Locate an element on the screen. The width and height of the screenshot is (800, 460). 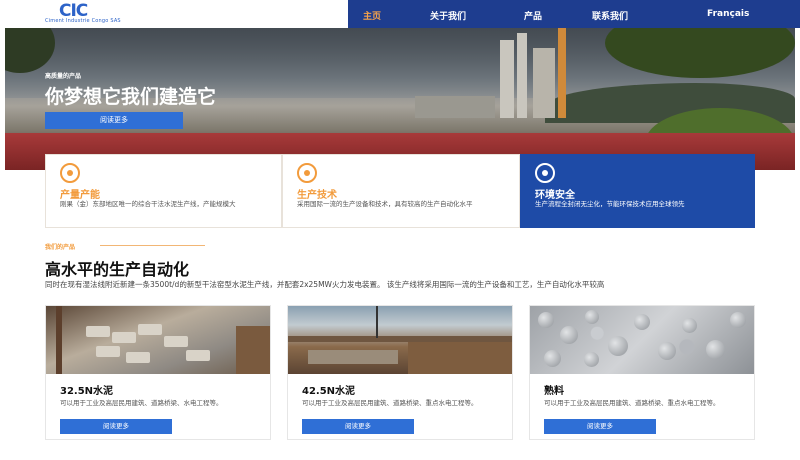
nav-item-products: 产品 is located at coordinates (533, 15).